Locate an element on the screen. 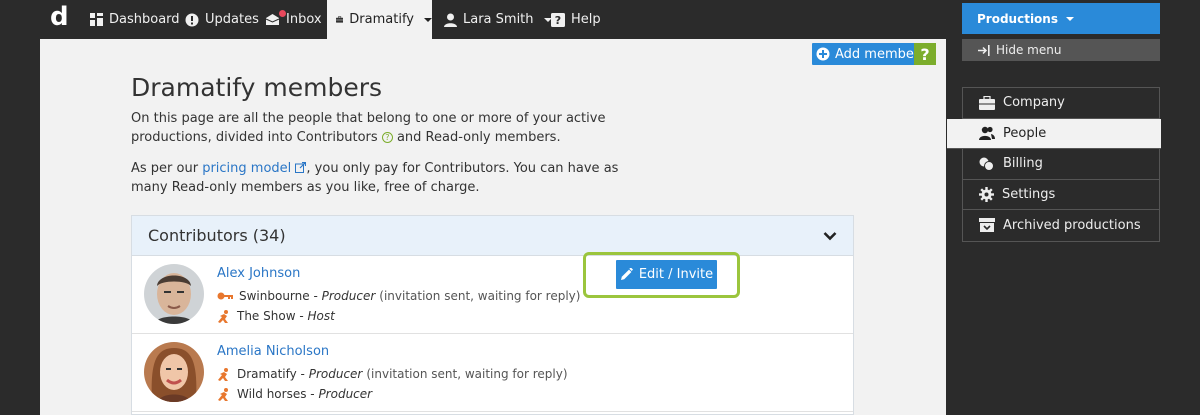 The image size is (1200, 415). pencil-icon is located at coordinates (626, 274).